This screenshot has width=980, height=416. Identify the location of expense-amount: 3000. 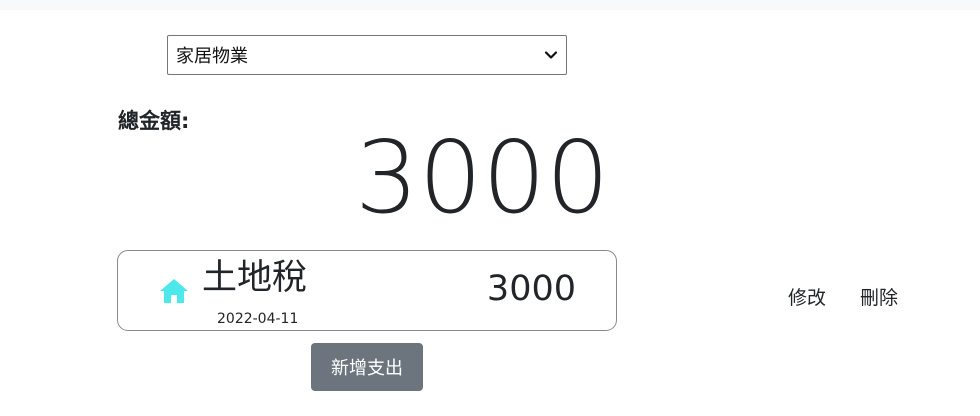
(531, 289).